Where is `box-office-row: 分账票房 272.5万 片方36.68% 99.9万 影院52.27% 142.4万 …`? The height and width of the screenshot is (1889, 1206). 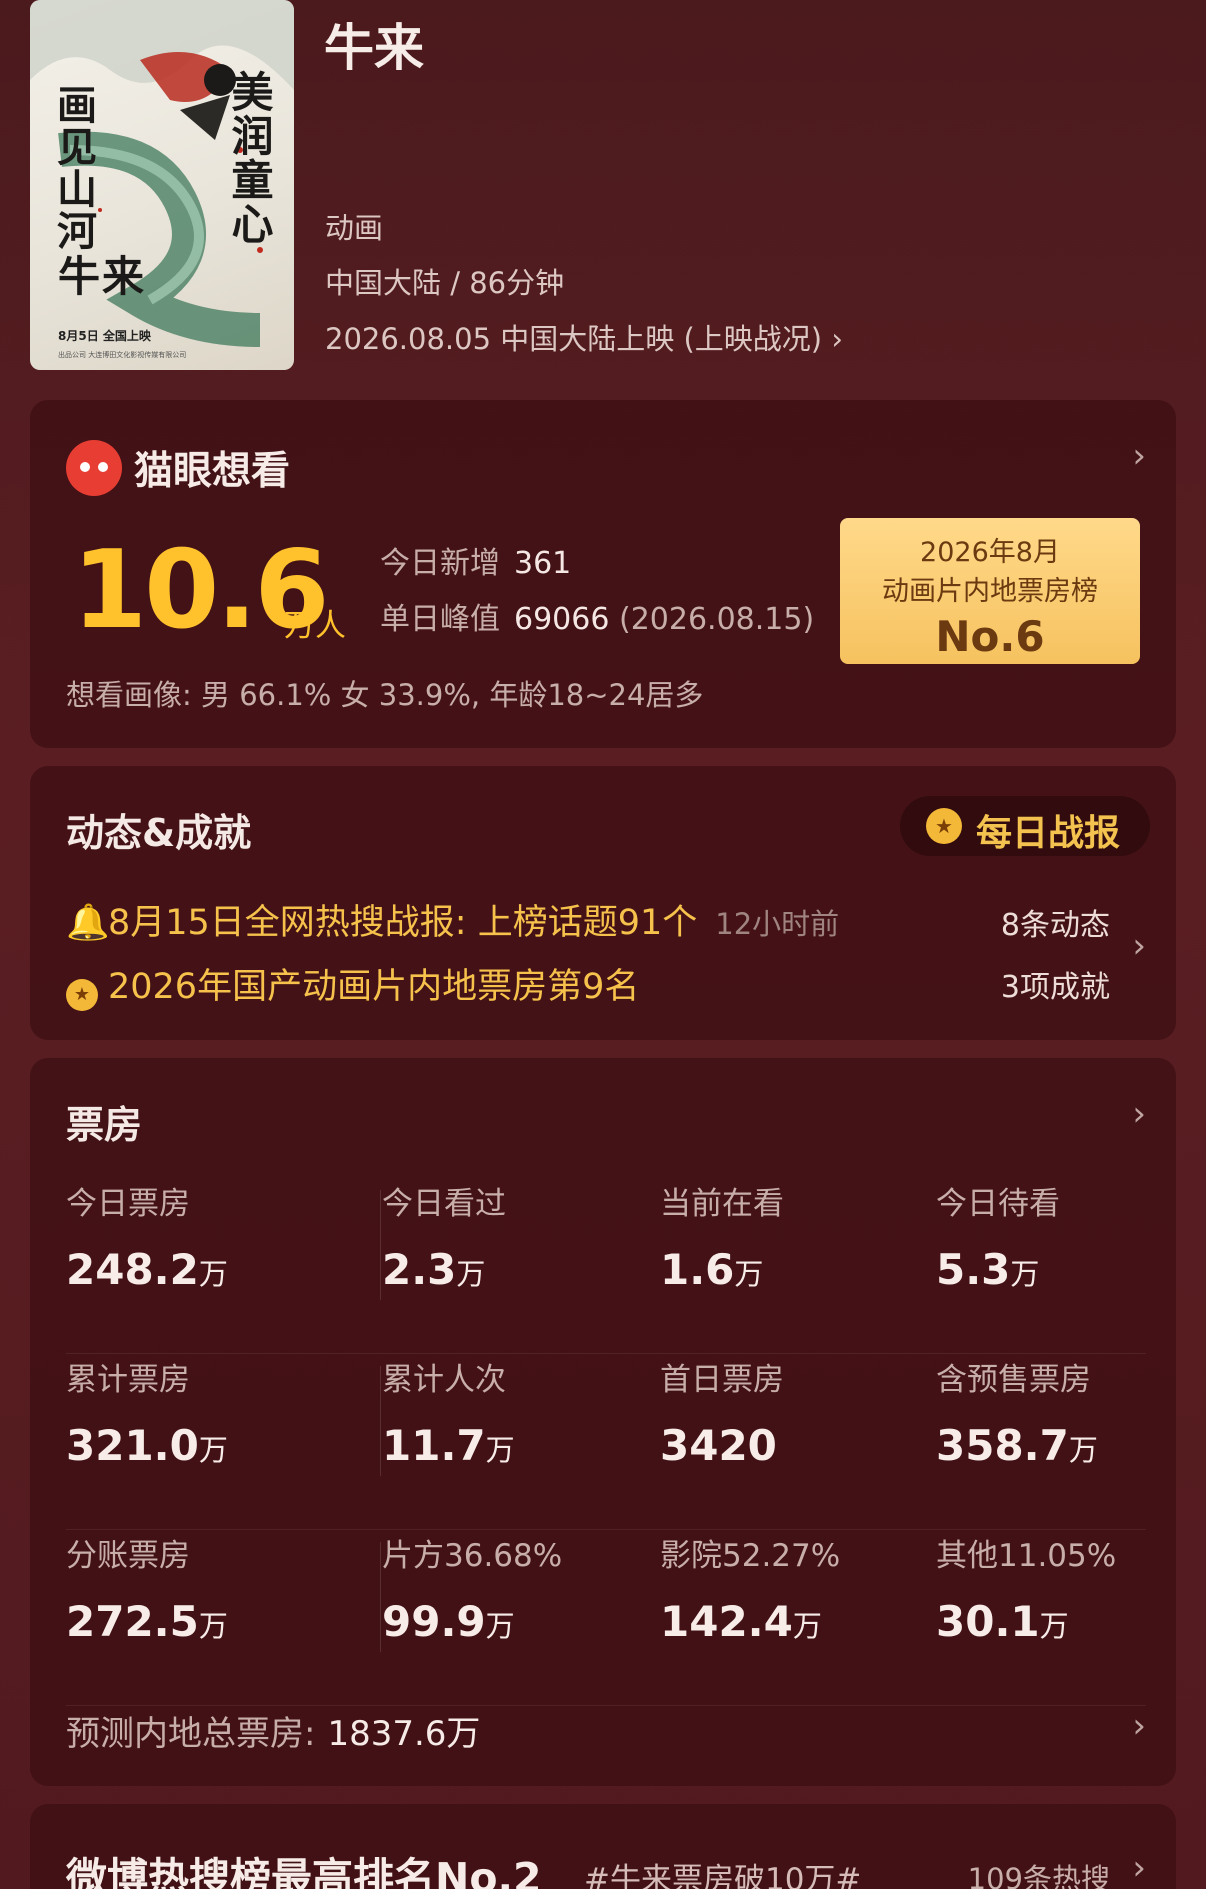
box-office-row: 分账票房 272.5万 片方36.68% 99.9万 影院52.27% 142.4万 … is located at coordinates (606, 1618).